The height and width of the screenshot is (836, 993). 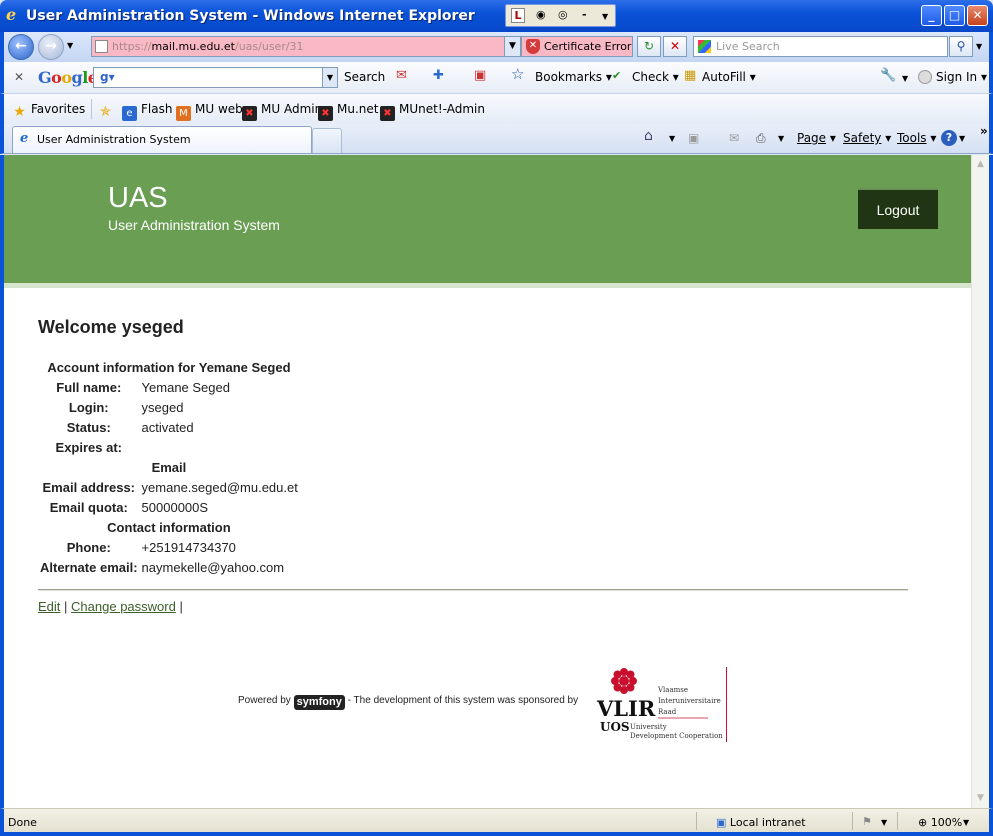 I want to click on title-toolbar: L ◉ ◎ - ▼, so click(x=560, y=15).